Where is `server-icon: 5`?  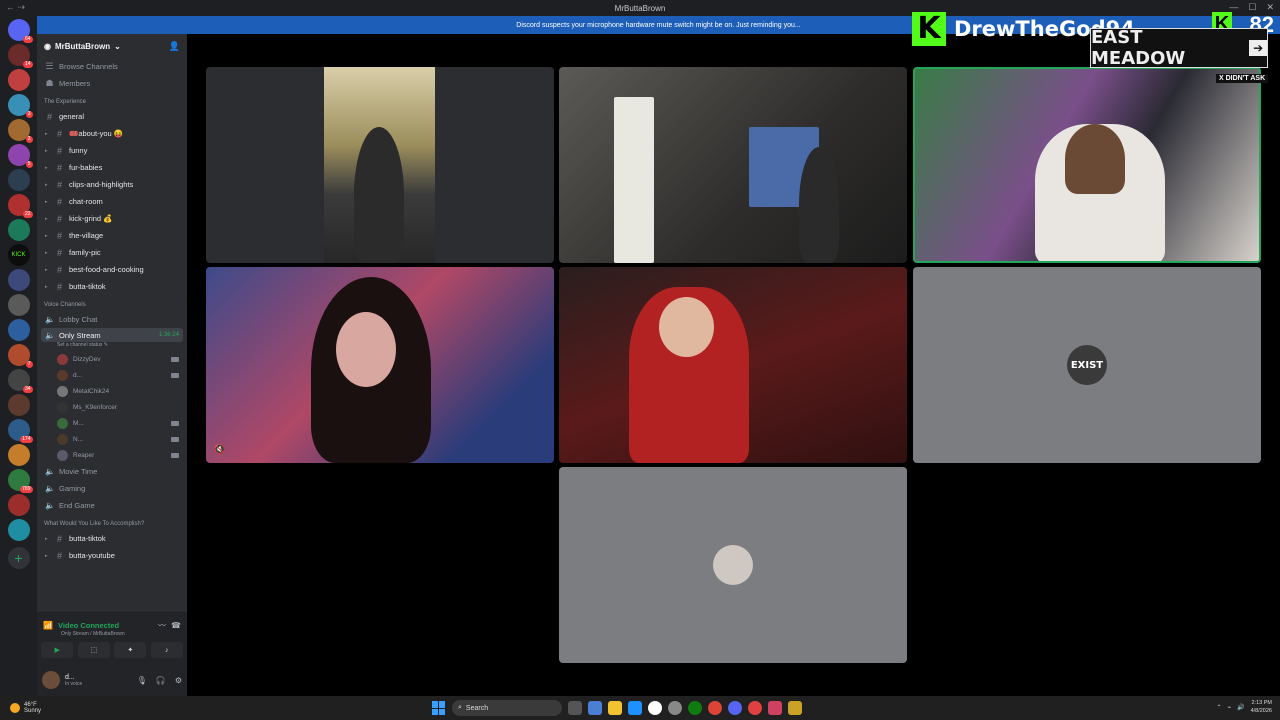 server-icon: 5 is located at coordinates (20, 156).